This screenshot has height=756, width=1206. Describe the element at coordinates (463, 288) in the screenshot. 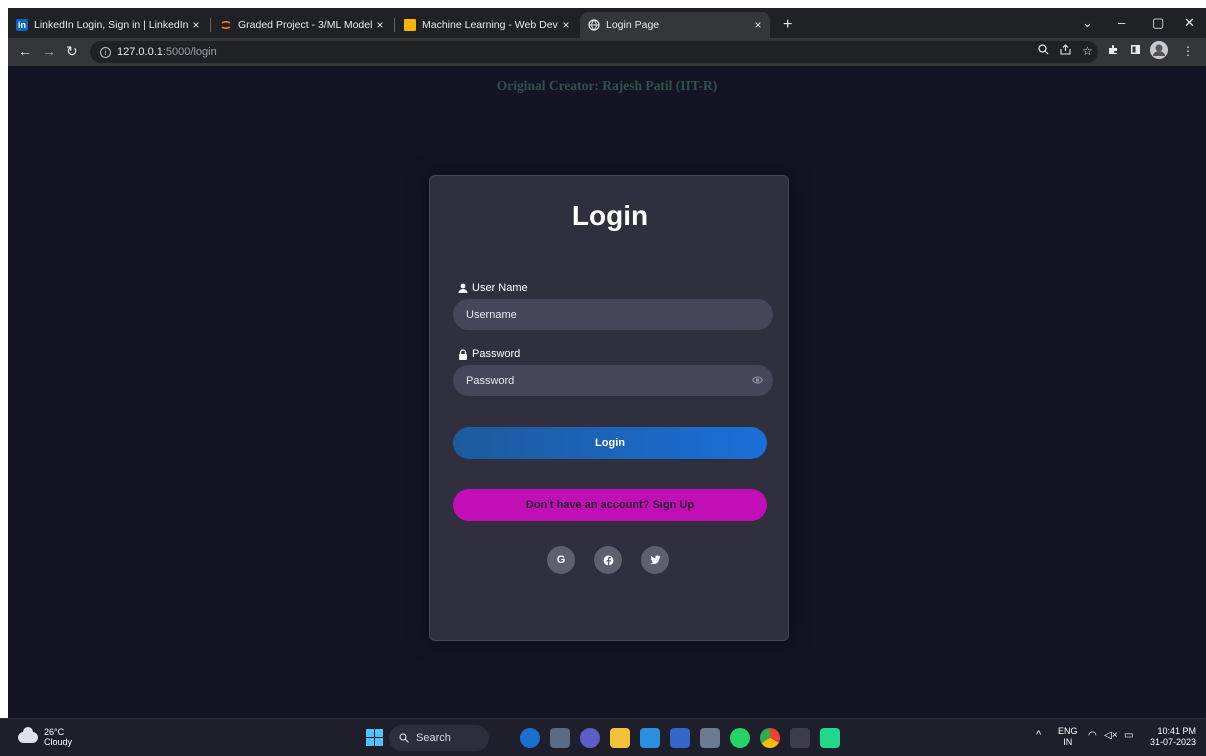

I see `user-icon` at that location.